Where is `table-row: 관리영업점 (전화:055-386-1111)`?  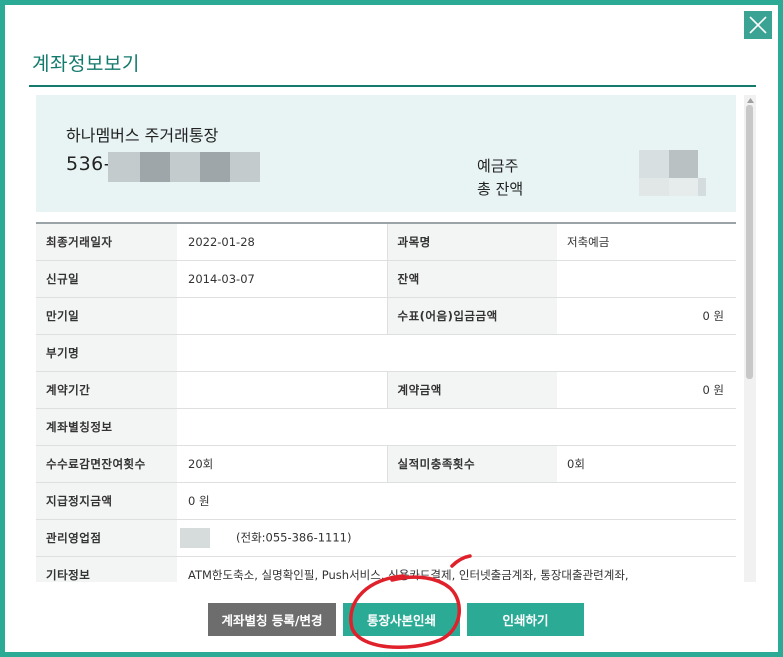 table-row: 관리영업점 (전화:055-386-1111) is located at coordinates (386, 538).